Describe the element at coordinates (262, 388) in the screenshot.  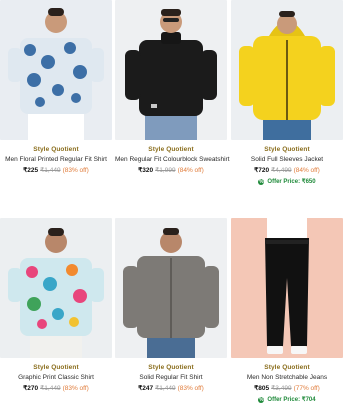
I see `sale-price: ₹805` at that location.